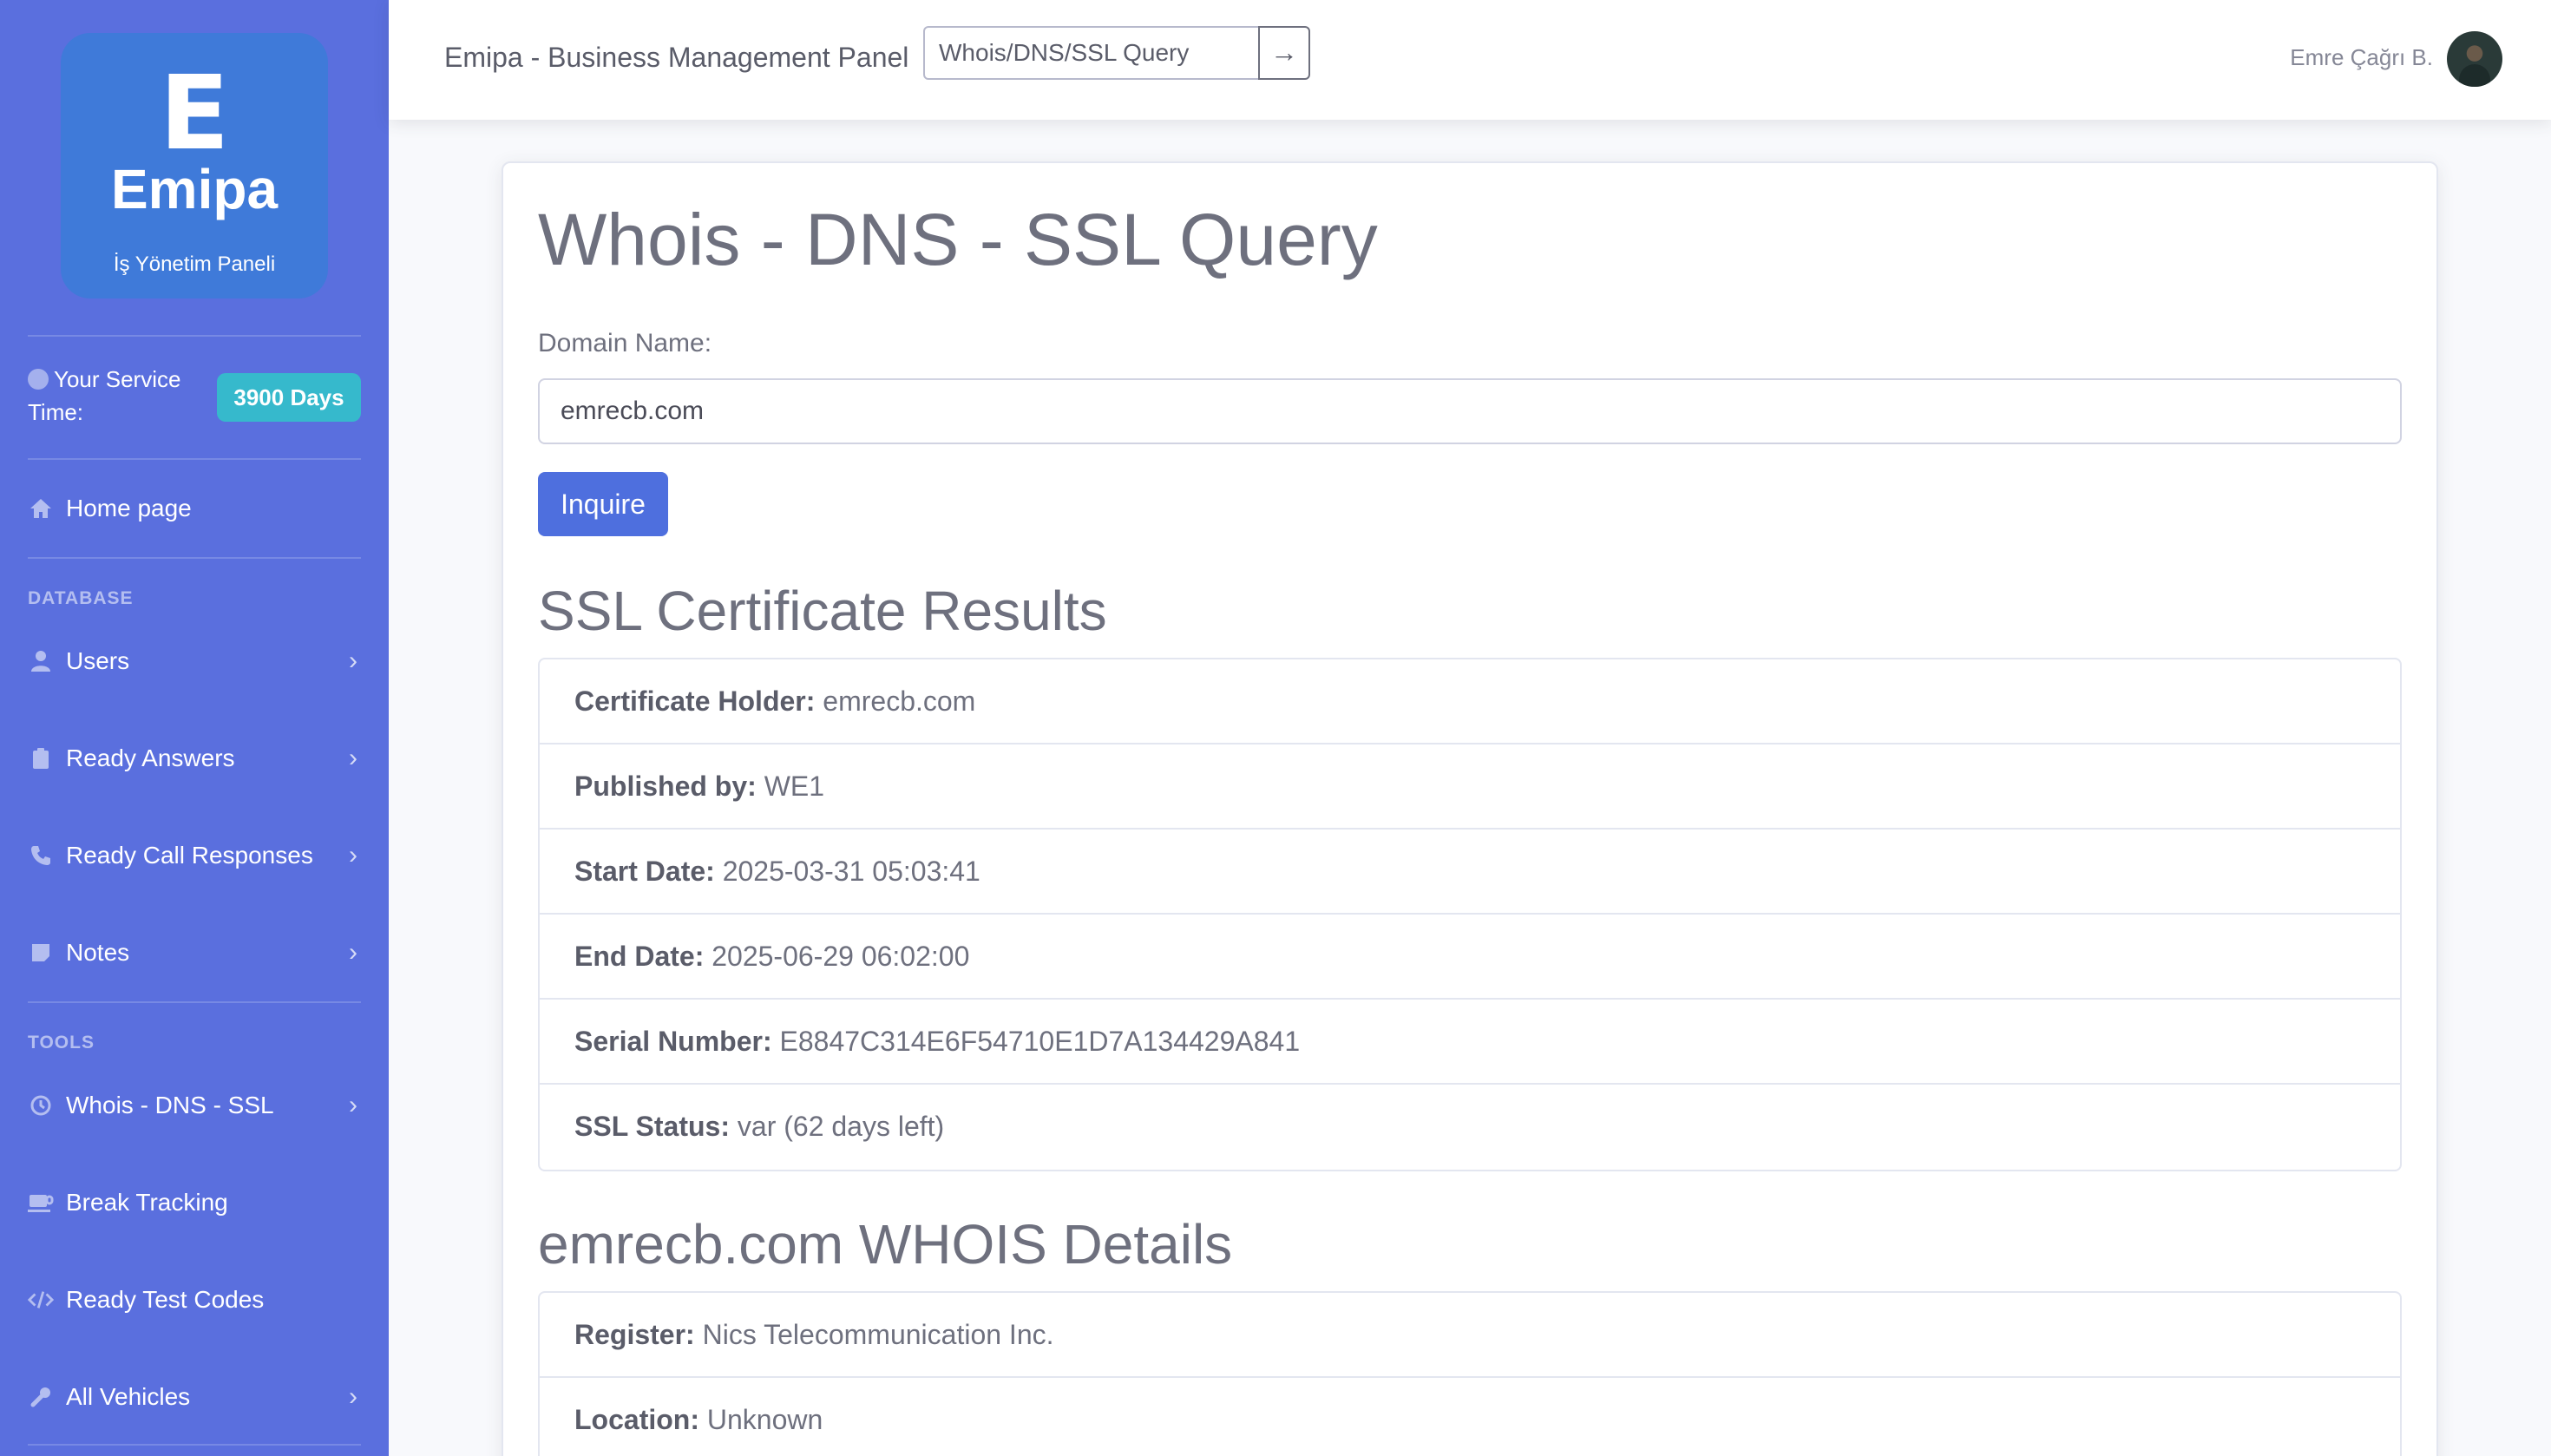  I want to click on user-icon, so click(41, 661).